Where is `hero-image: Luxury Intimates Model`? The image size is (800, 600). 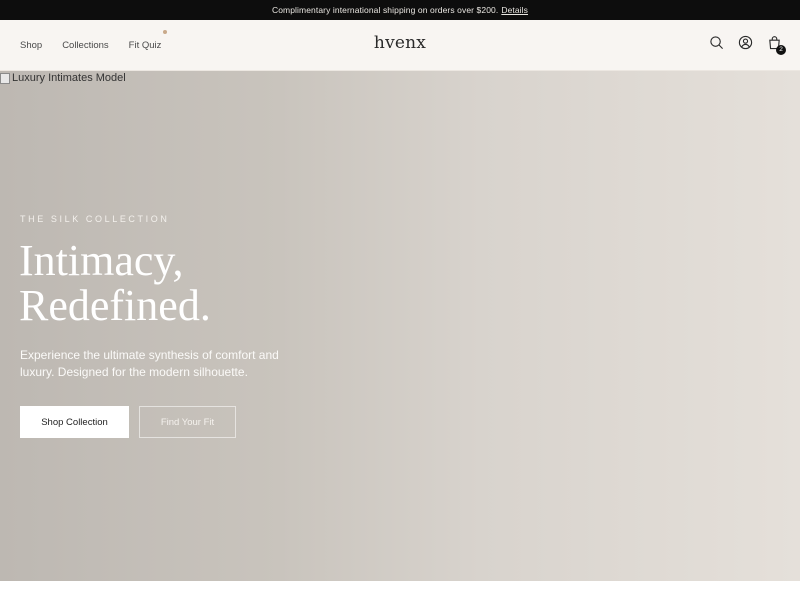 hero-image: Luxury Intimates Model is located at coordinates (63, 78).